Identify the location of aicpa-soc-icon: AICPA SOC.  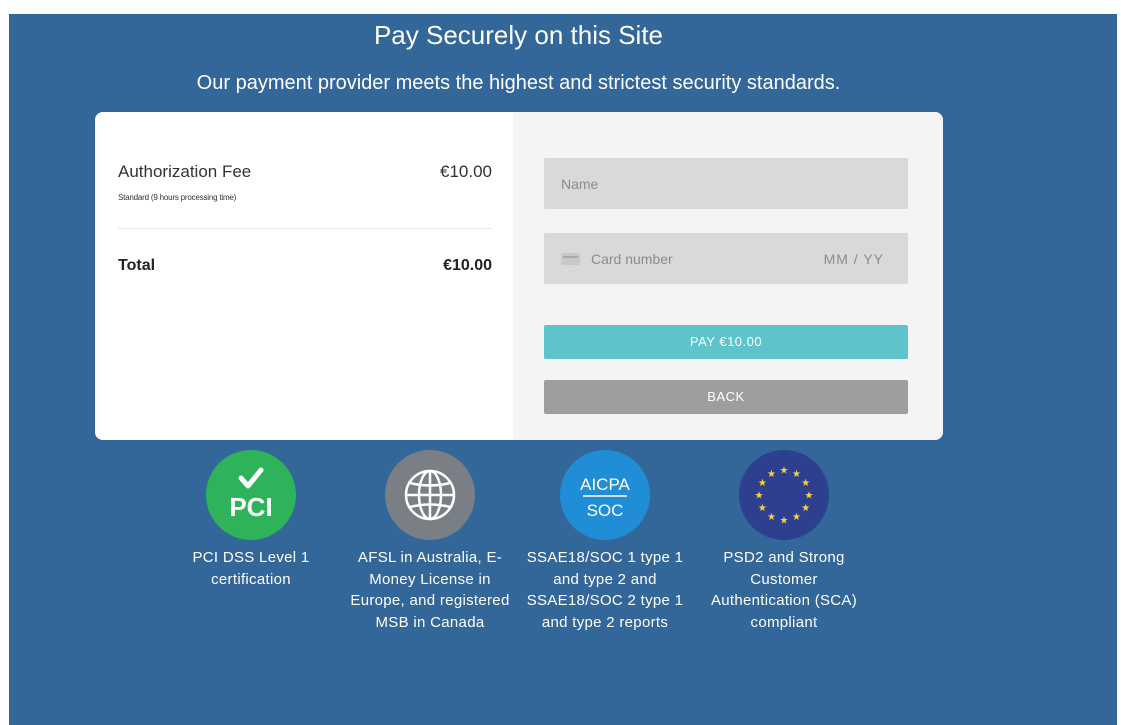
(605, 495).